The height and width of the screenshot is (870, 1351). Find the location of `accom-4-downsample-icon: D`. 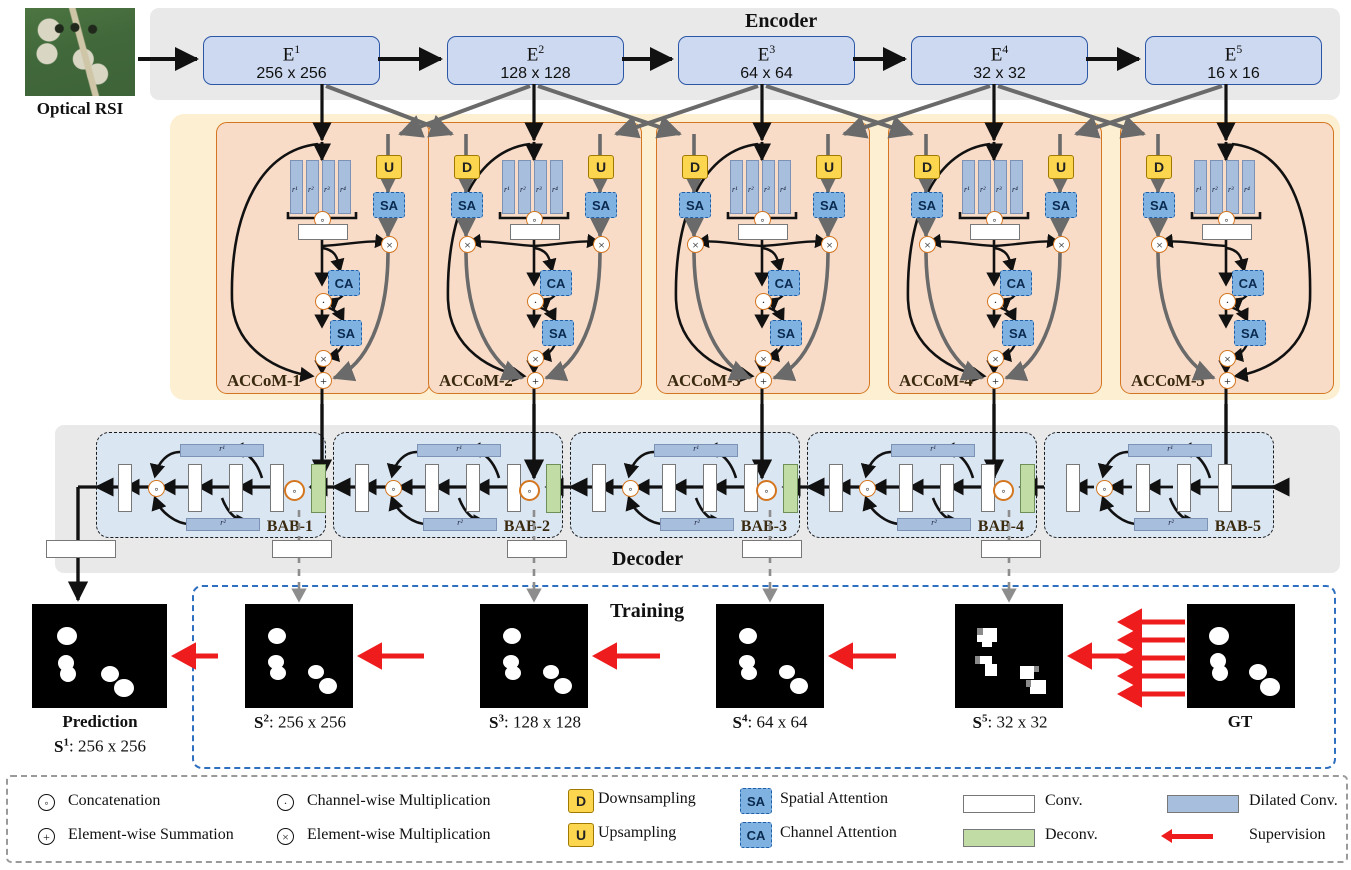

accom-4-downsample-icon: D is located at coordinates (927, 167).